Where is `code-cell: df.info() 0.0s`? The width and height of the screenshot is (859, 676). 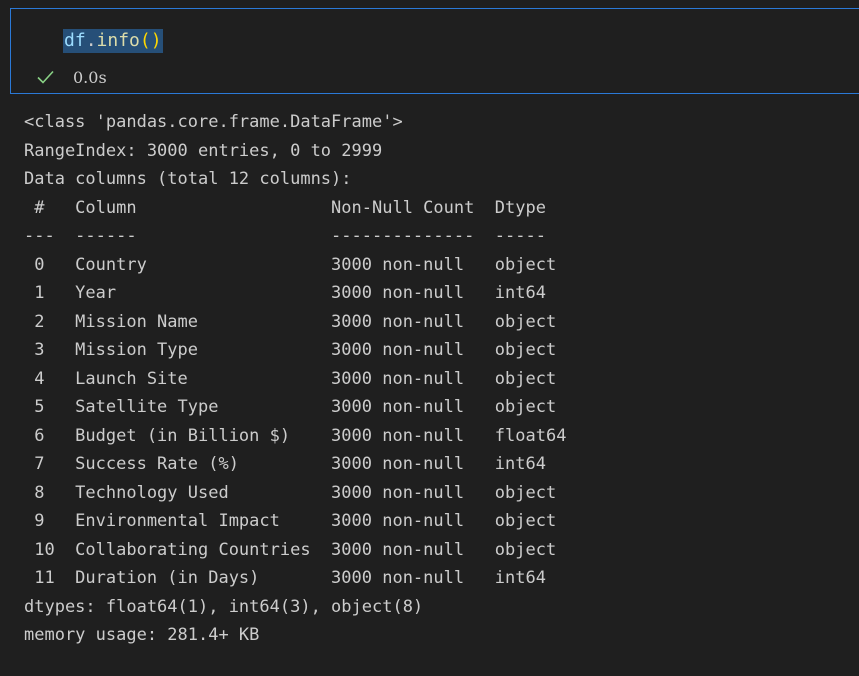
code-cell: df.info() 0.0s is located at coordinates (434, 51).